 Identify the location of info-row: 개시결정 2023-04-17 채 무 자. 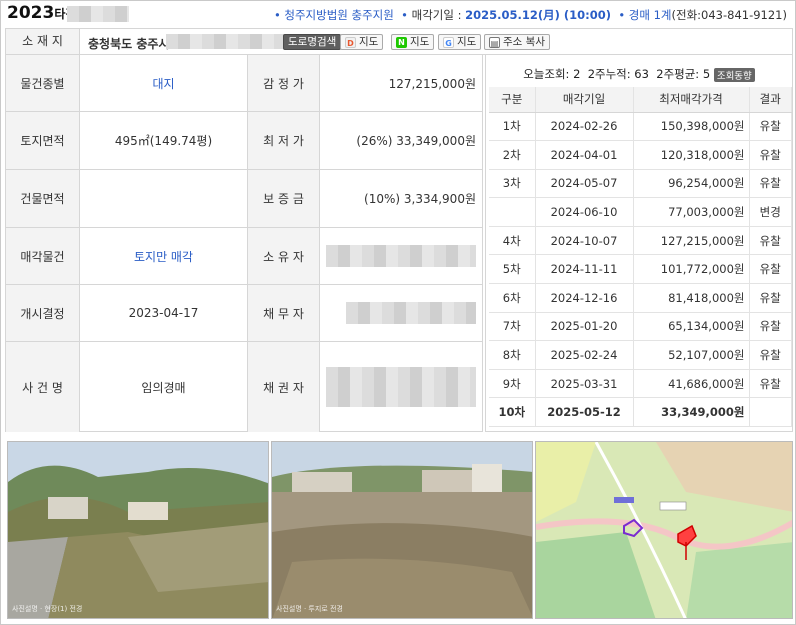
(244, 313).